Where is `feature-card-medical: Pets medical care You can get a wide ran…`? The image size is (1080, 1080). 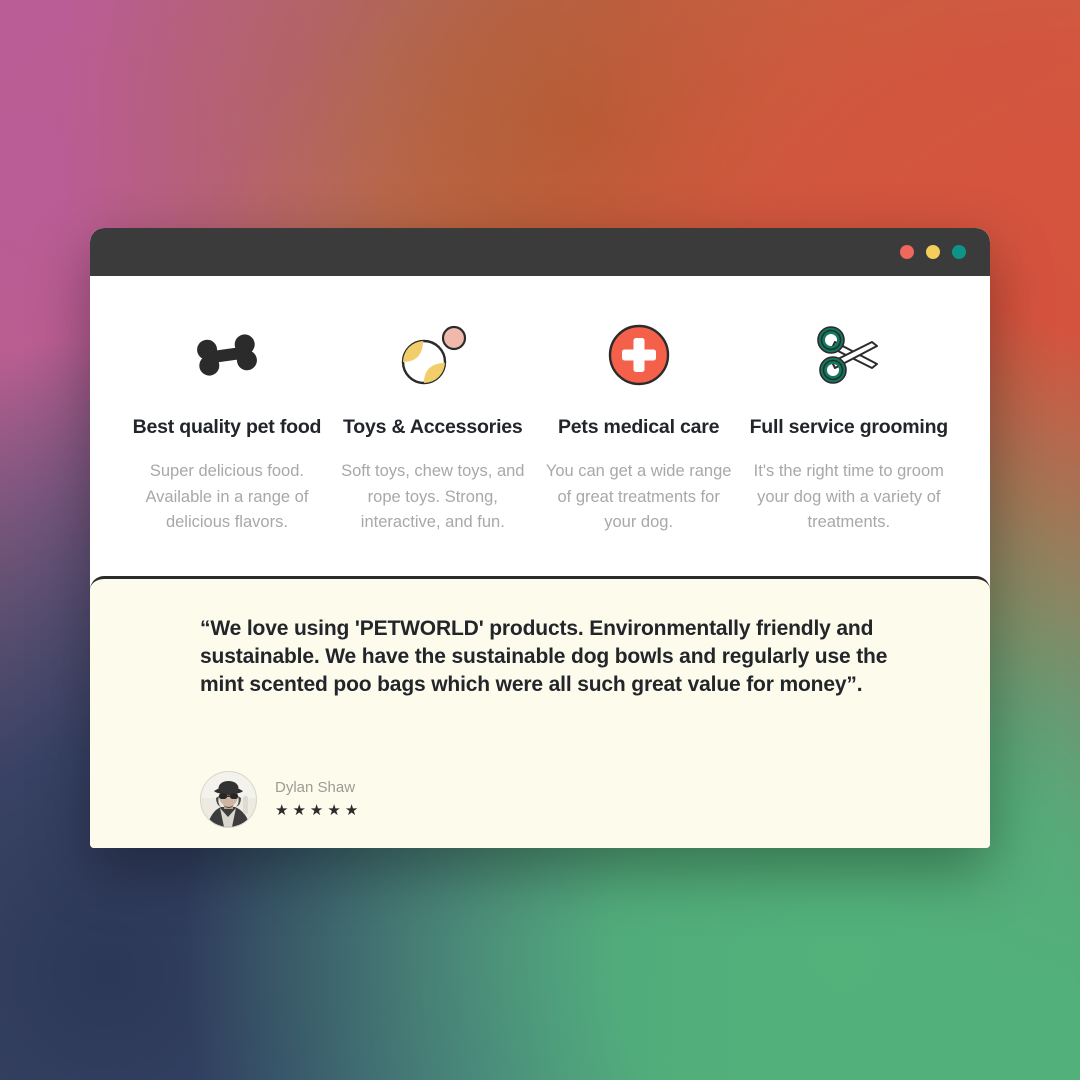
feature-card-medical: Pets medical care You can get a wide ran… is located at coordinates (639, 446).